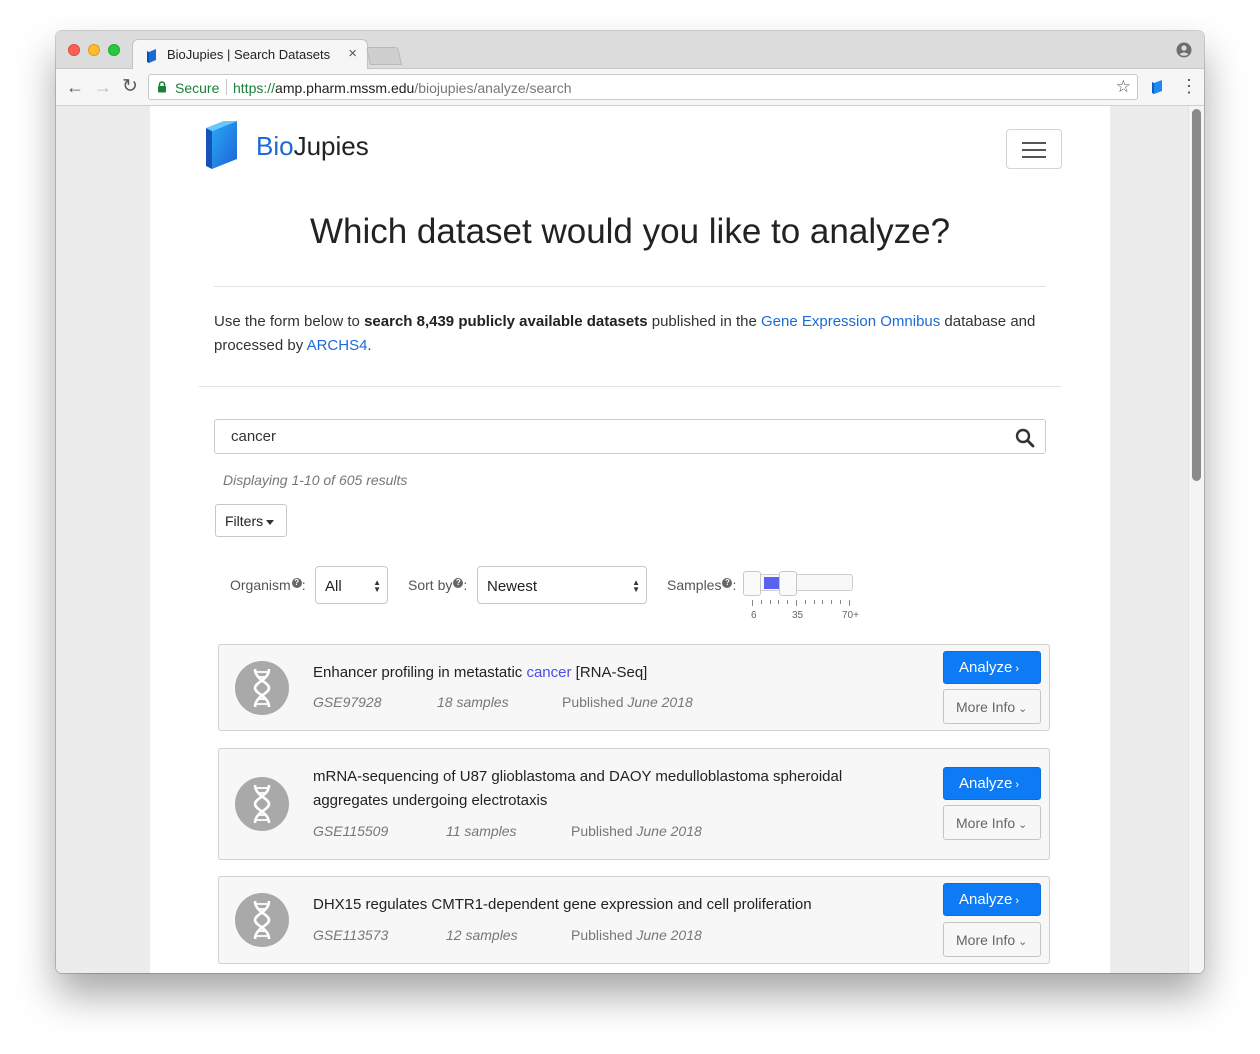 The height and width of the screenshot is (1054, 1260). Describe the element at coordinates (151, 56) in the screenshot. I see `biojupies-favicon-icon` at that location.